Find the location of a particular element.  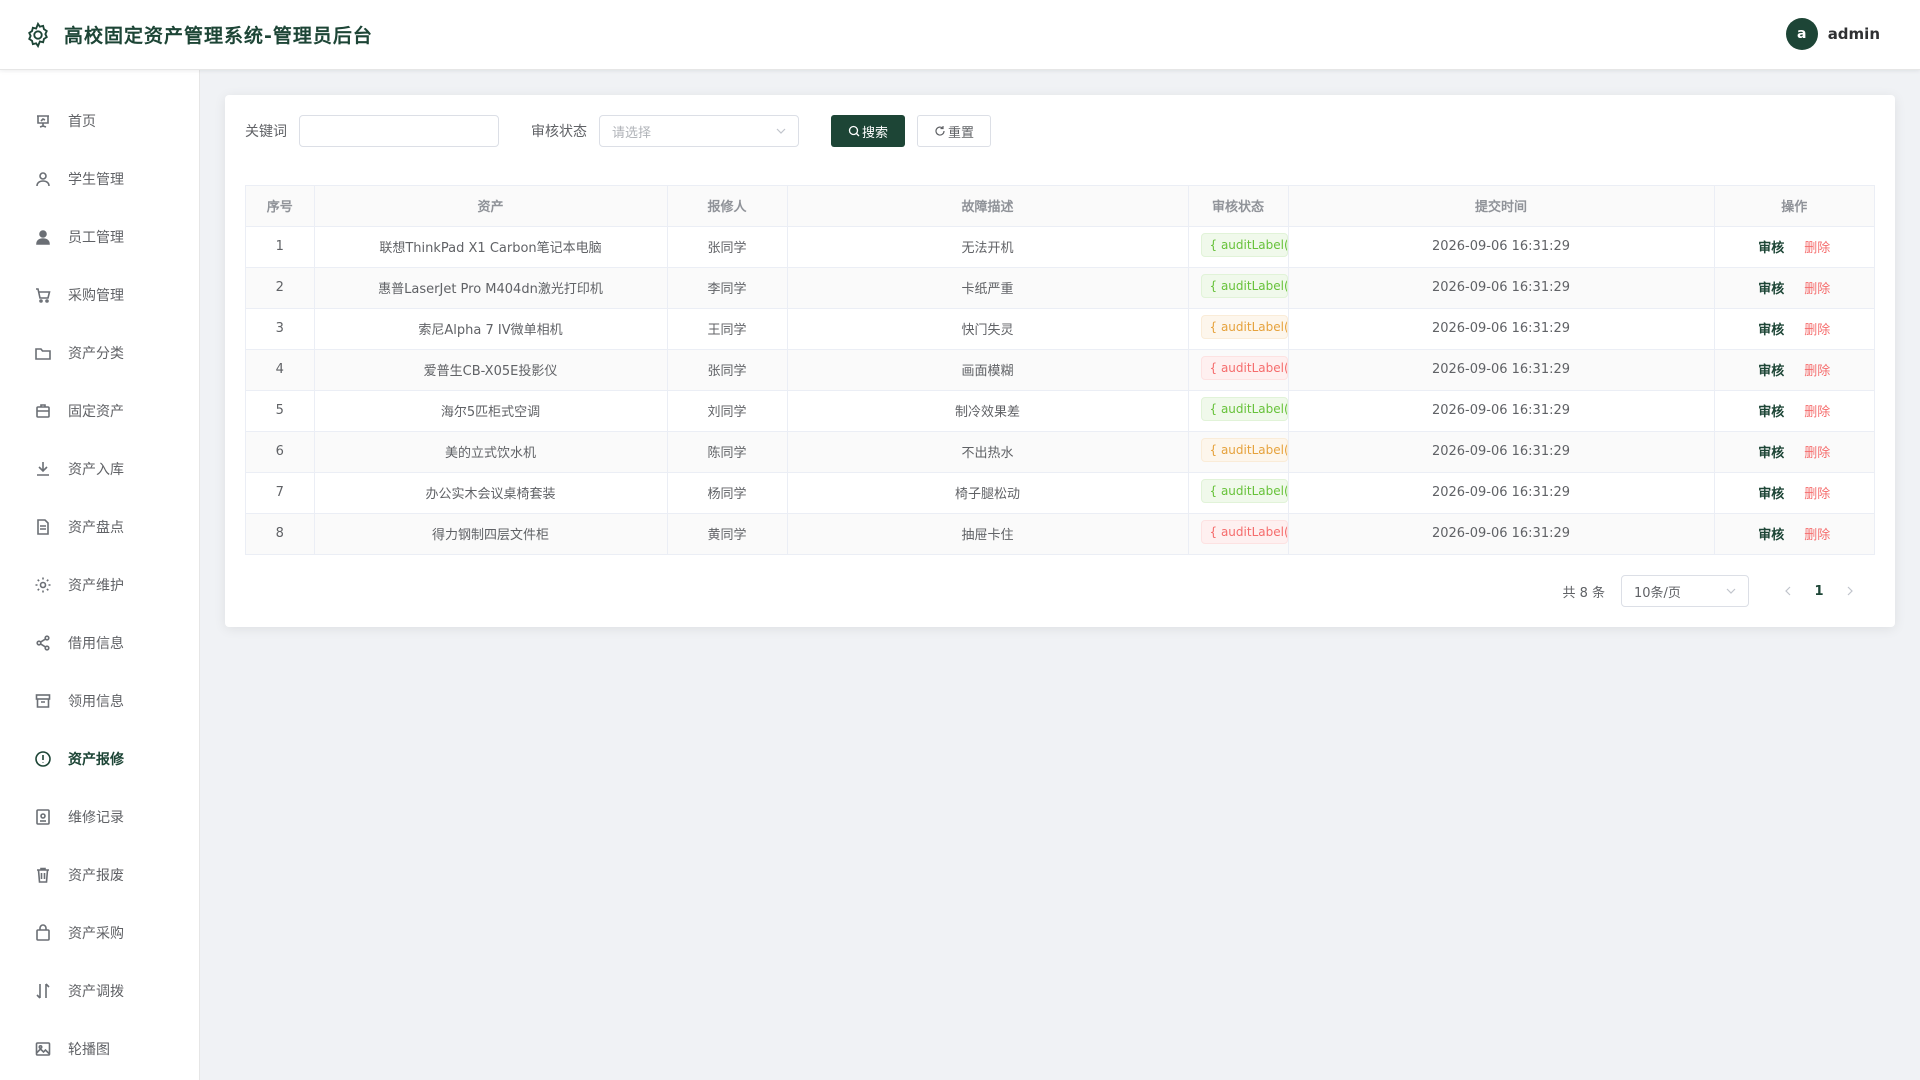

sidebar-item-2: 员工管理 is located at coordinates (99, 237).